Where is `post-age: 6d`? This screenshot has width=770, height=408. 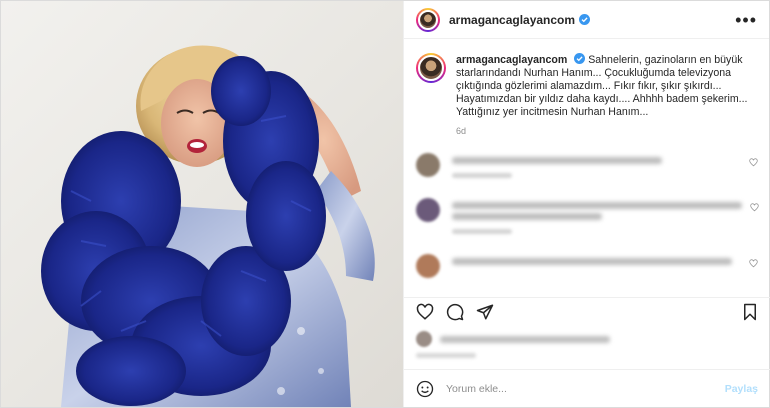 post-age: 6d is located at coordinates (606, 131).